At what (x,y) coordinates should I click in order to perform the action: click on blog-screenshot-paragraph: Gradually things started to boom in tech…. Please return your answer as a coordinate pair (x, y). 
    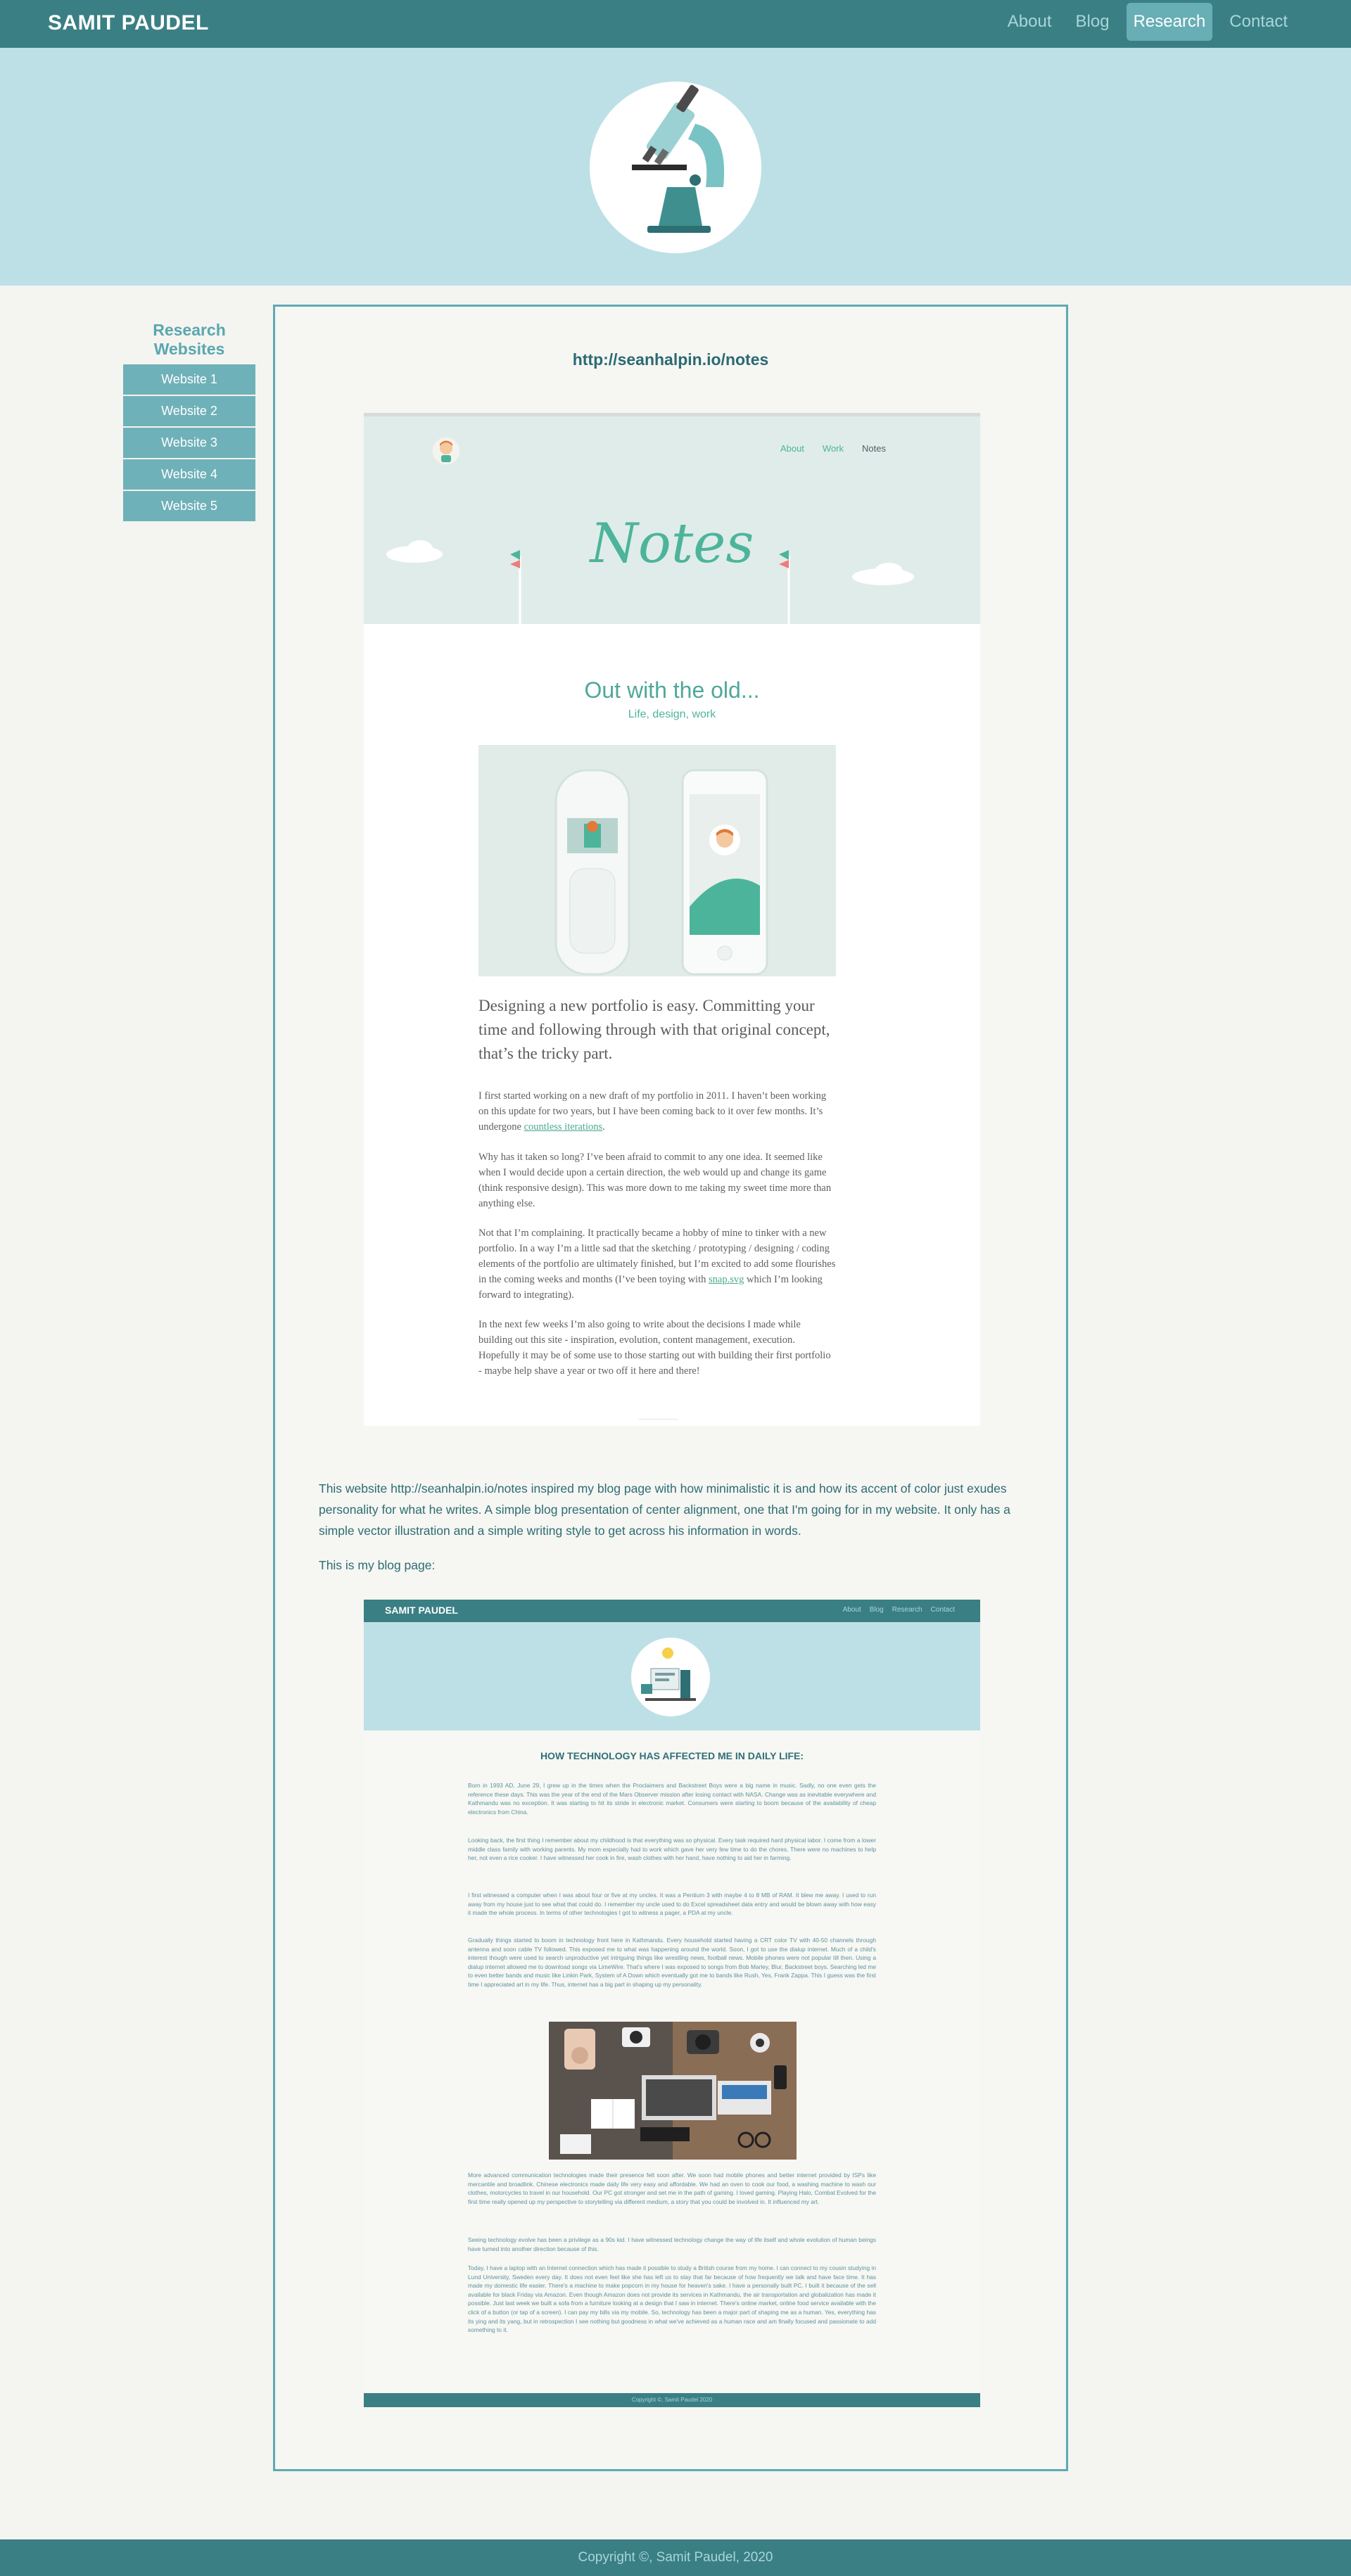
    Looking at the image, I should click on (672, 1962).